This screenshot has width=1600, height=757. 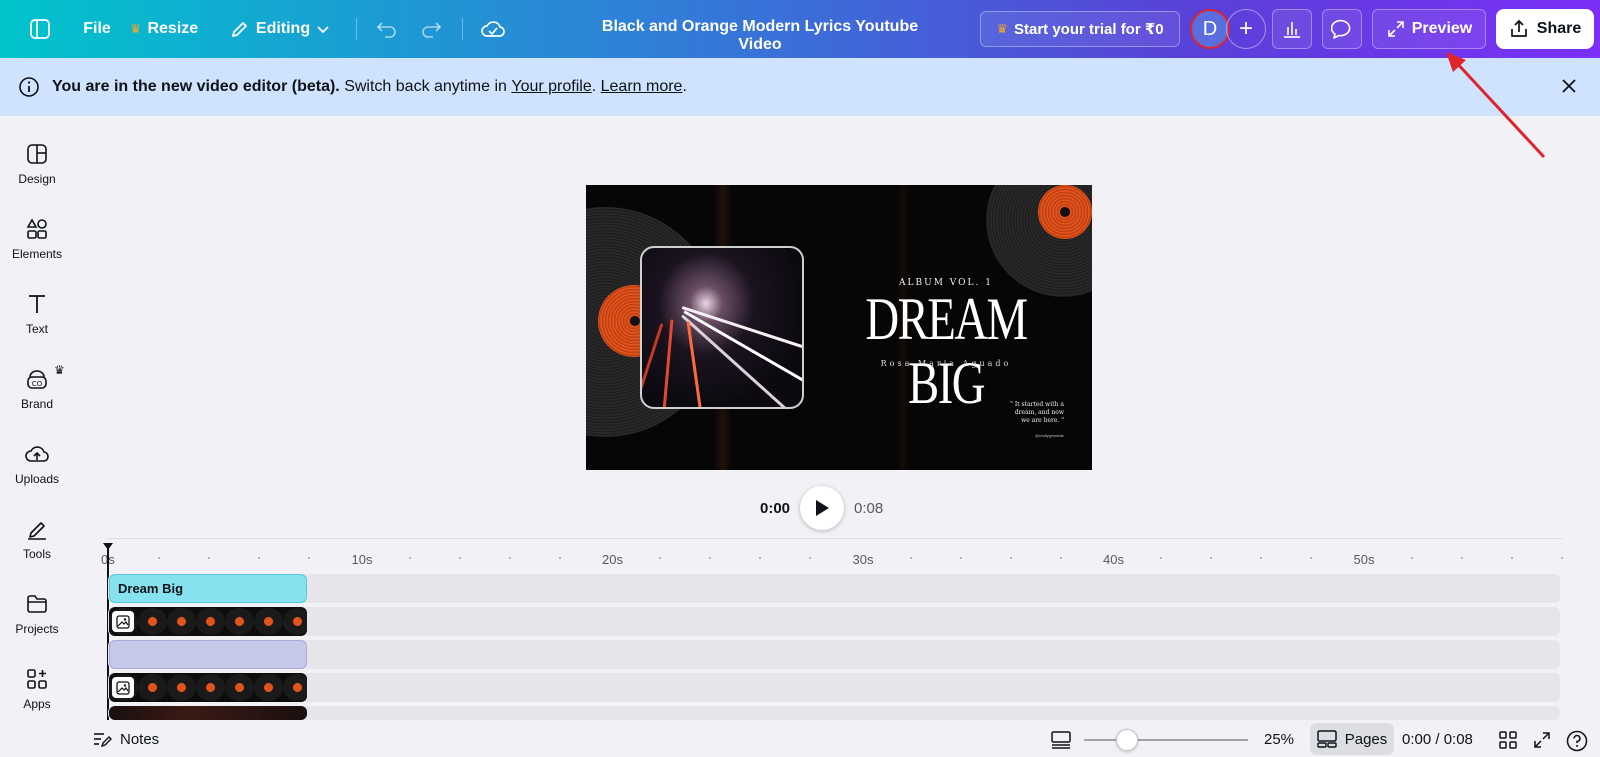 What do you see at coordinates (37, 617) in the screenshot?
I see `sidebar-item-projects: Projects` at bounding box center [37, 617].